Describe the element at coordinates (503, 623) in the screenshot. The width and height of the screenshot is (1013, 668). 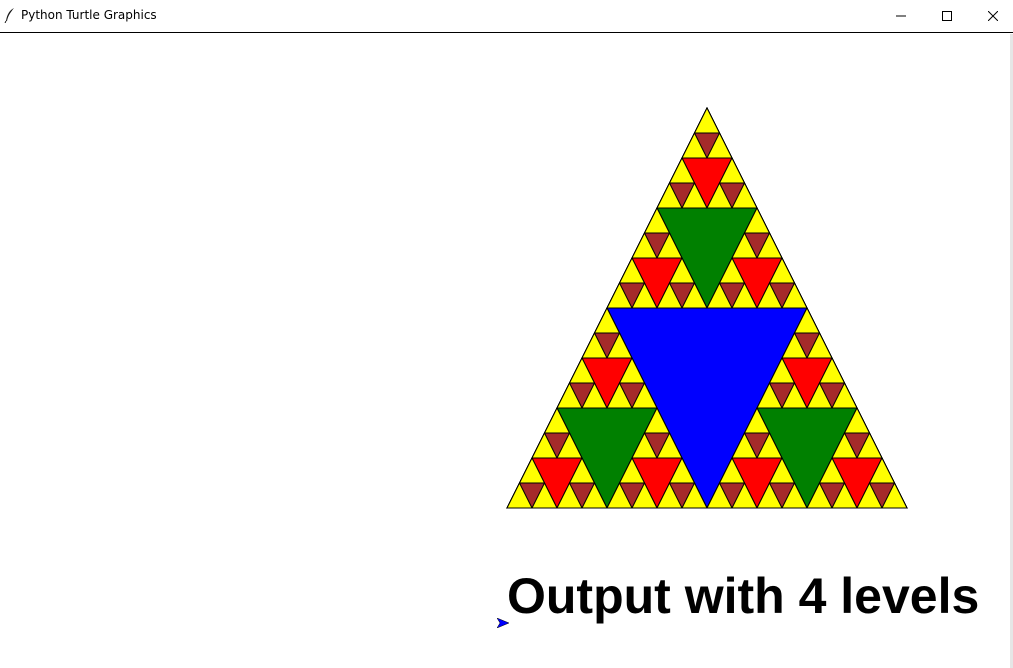
I see `arrow-icon` at that location.